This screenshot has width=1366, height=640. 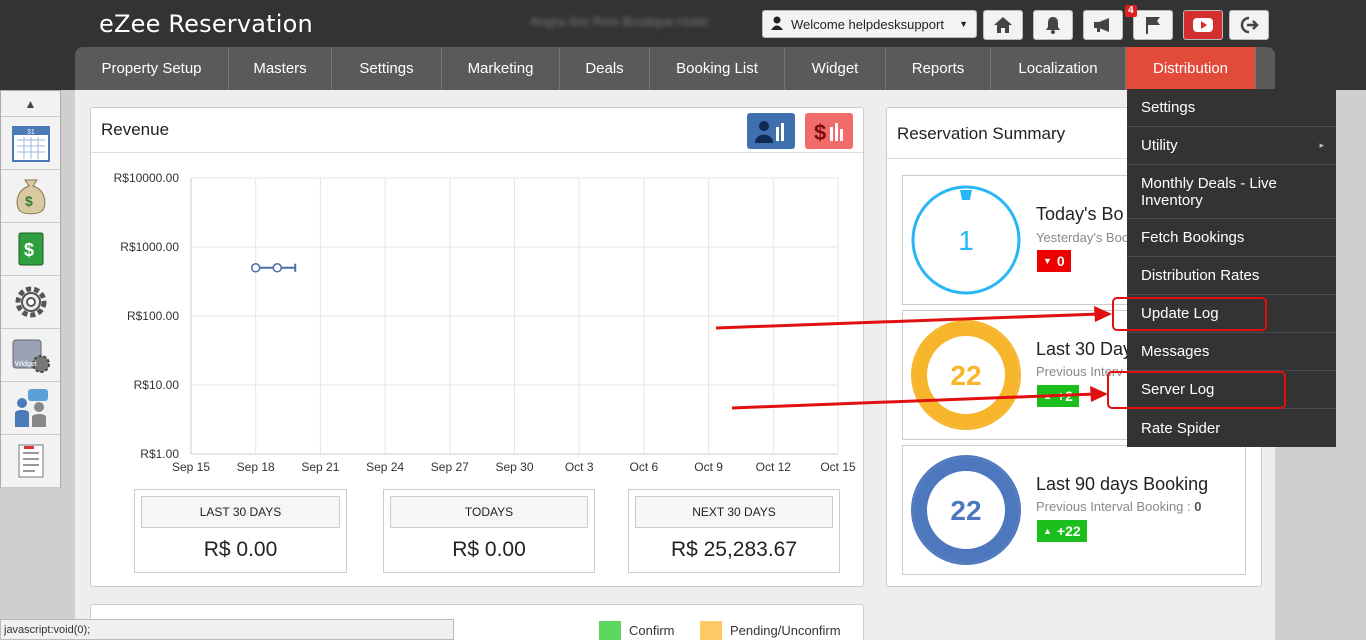 I want to click on home-button, so click(x=1003, y=25).